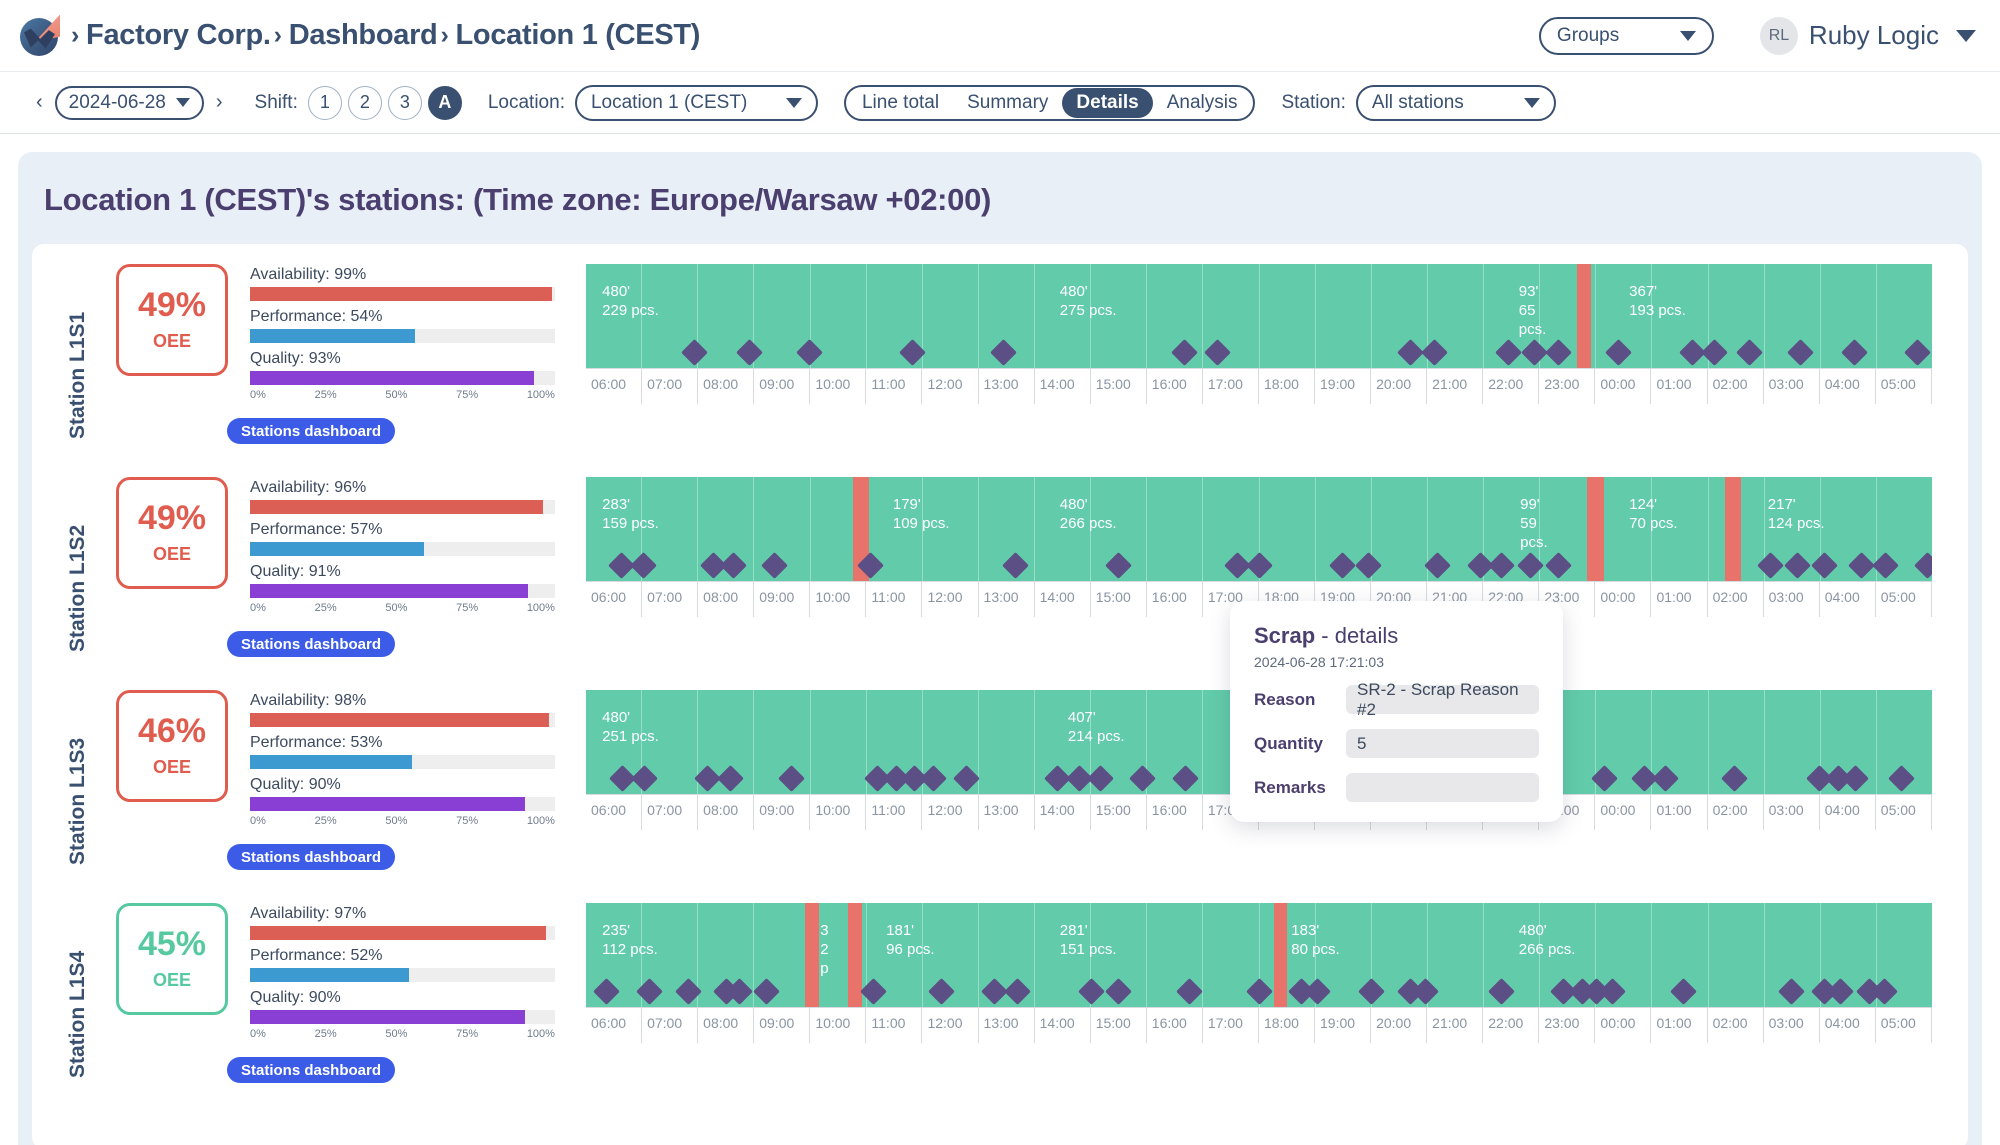  Describe the element at coordinates (364, 102) in the screenshot. I see `shift-chip-2: 2` at that location.